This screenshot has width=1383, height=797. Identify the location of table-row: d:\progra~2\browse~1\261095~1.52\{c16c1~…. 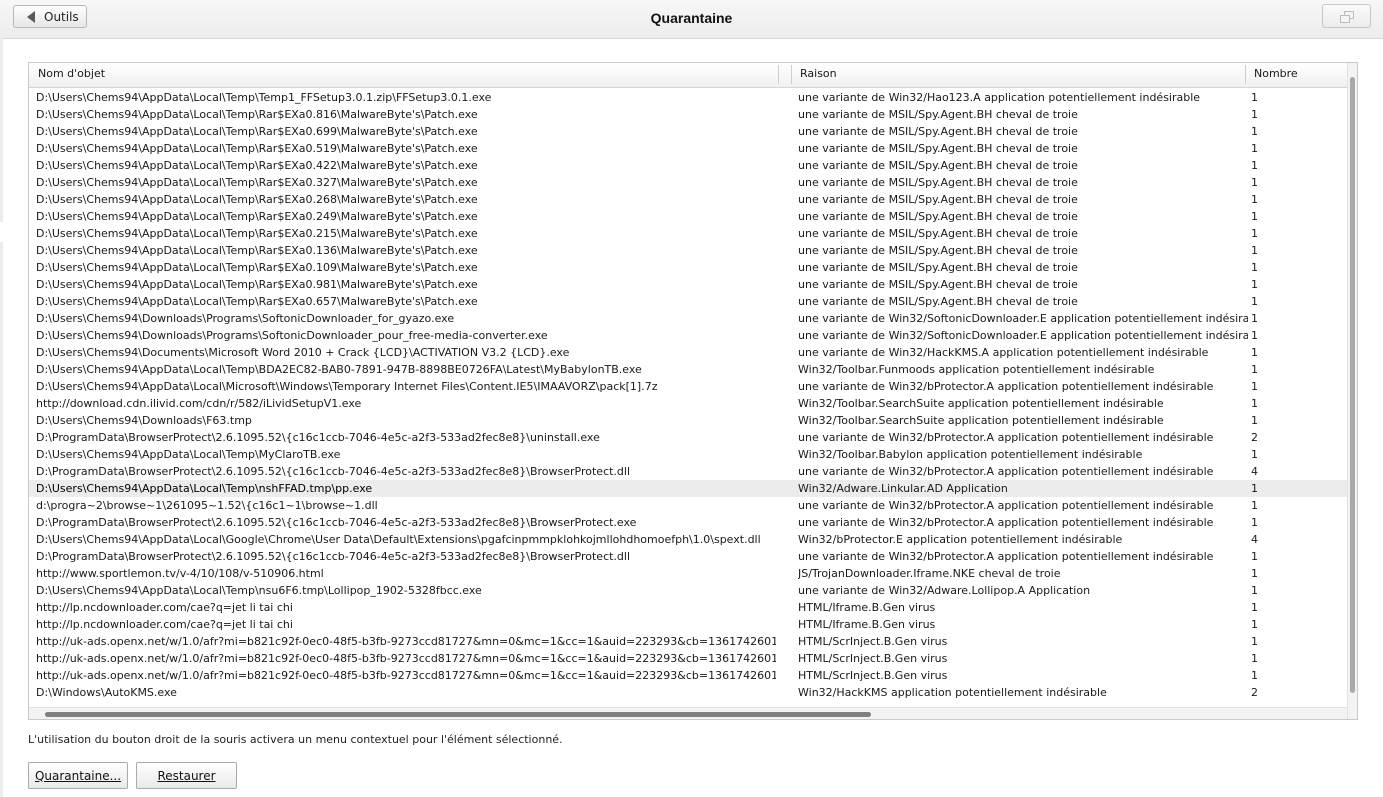
(688, 505).